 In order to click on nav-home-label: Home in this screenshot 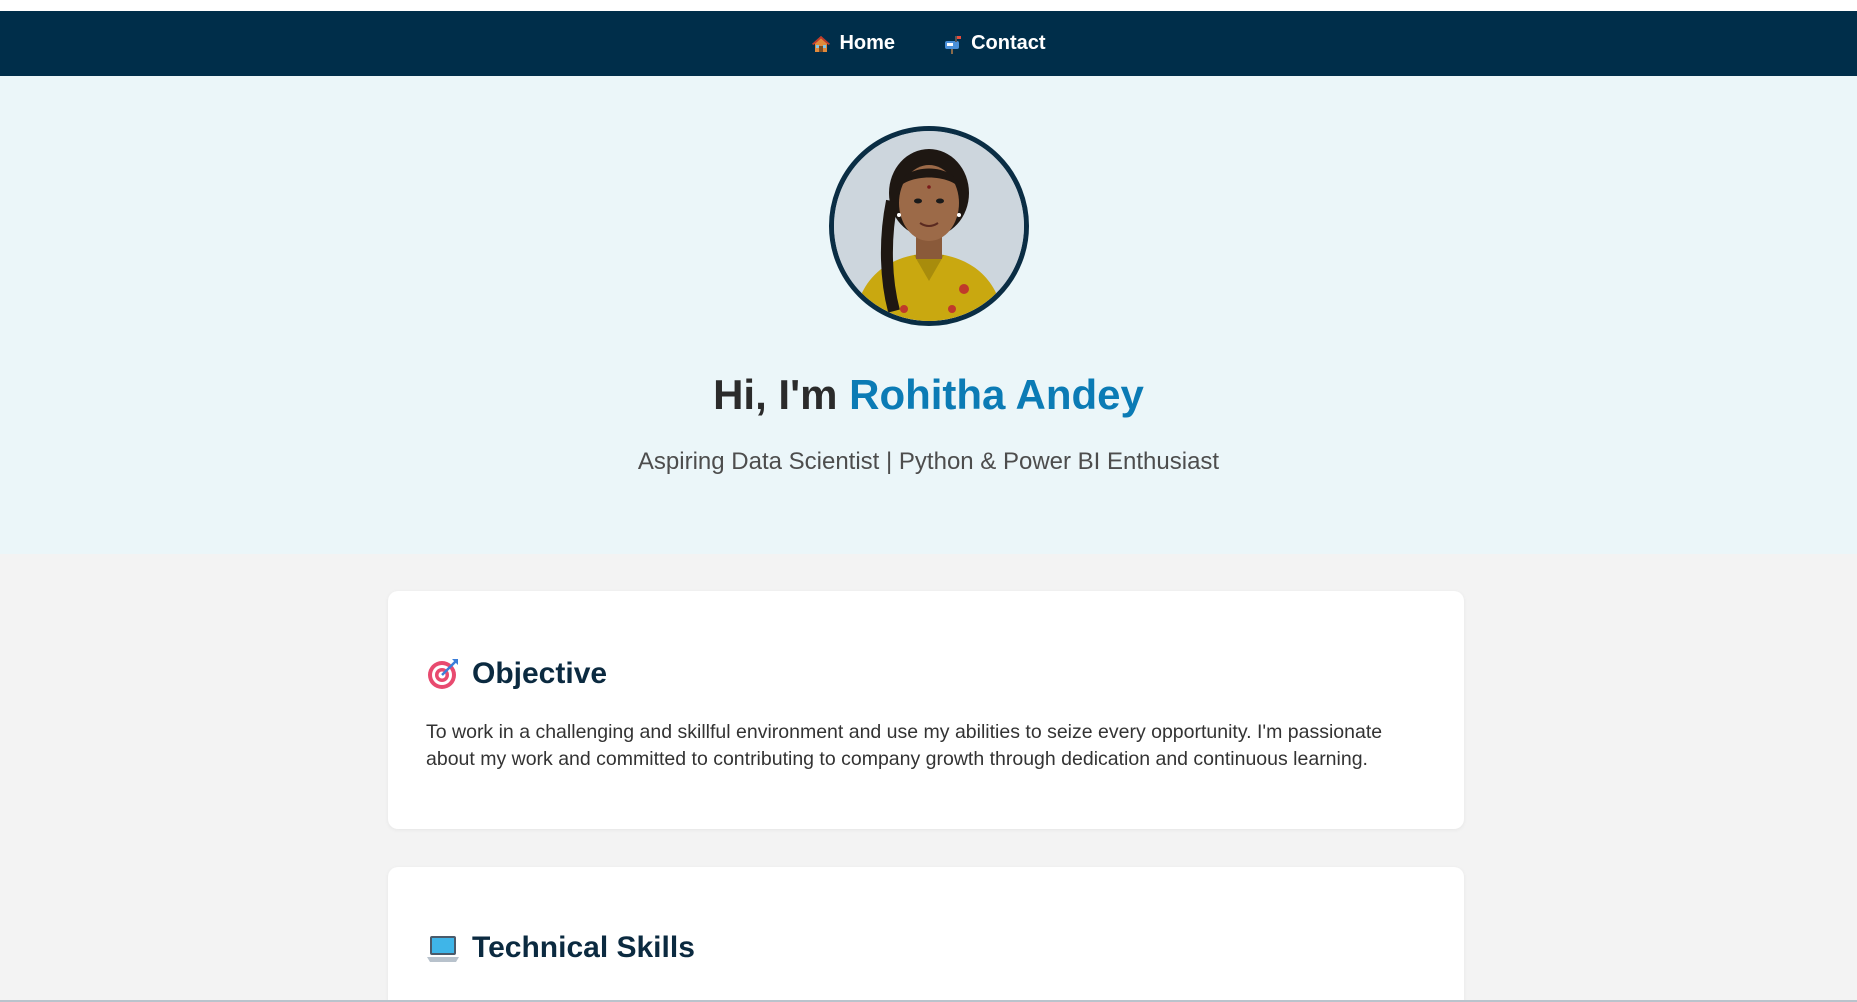, I will do `click(867, 43)`.